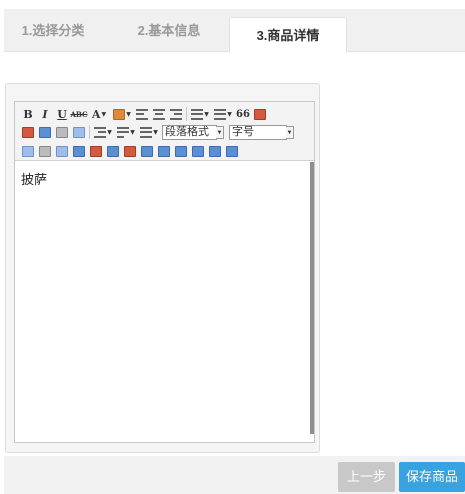 The height and width of the screenshot is (494, 465). I want to click on delete-column-icon, so click(113, 151).